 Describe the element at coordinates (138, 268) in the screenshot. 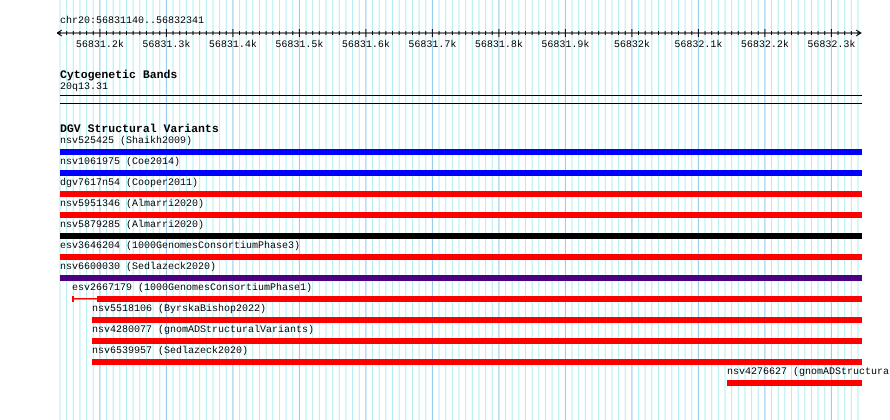

I see `variant-label: nsv6600030 (Sedlazeck2020)` at that location.